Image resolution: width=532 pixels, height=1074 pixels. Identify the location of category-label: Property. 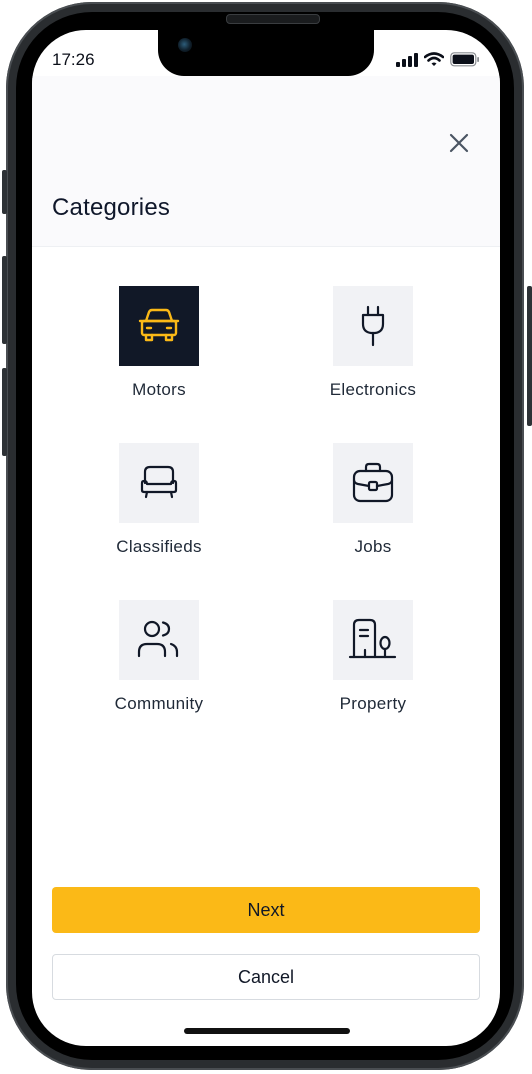
(373, 703).